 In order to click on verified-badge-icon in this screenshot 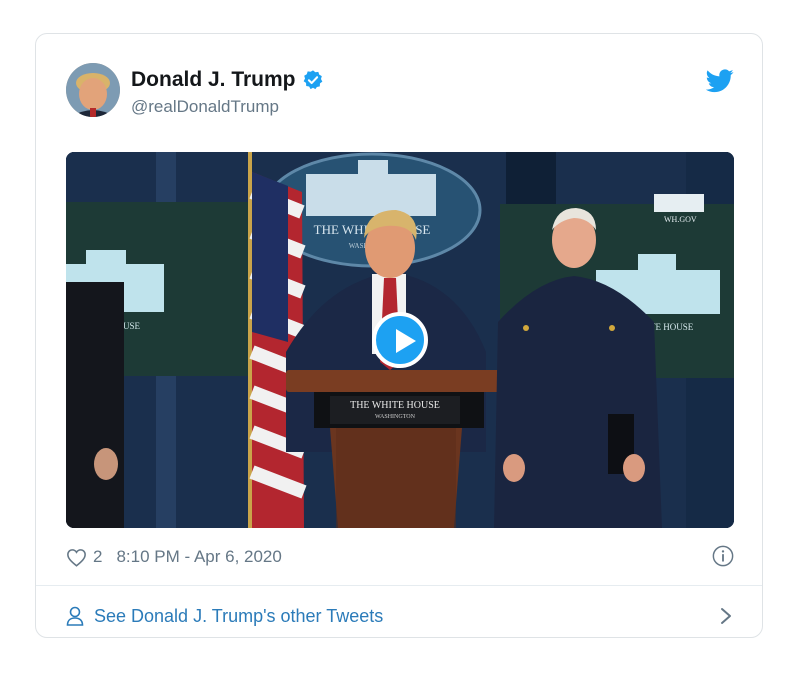, I will do `click(312, 80)`.